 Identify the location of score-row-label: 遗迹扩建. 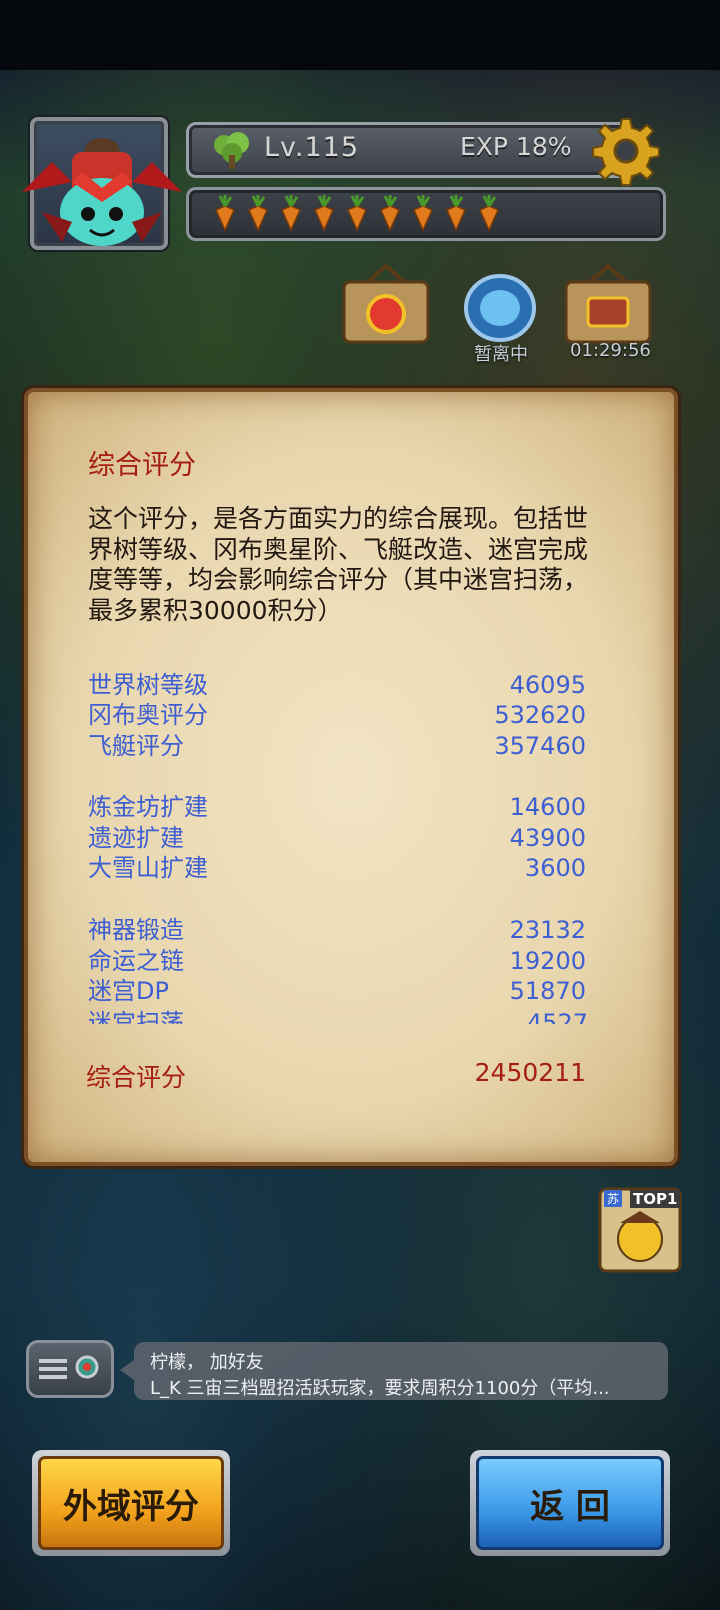
(136, 838).